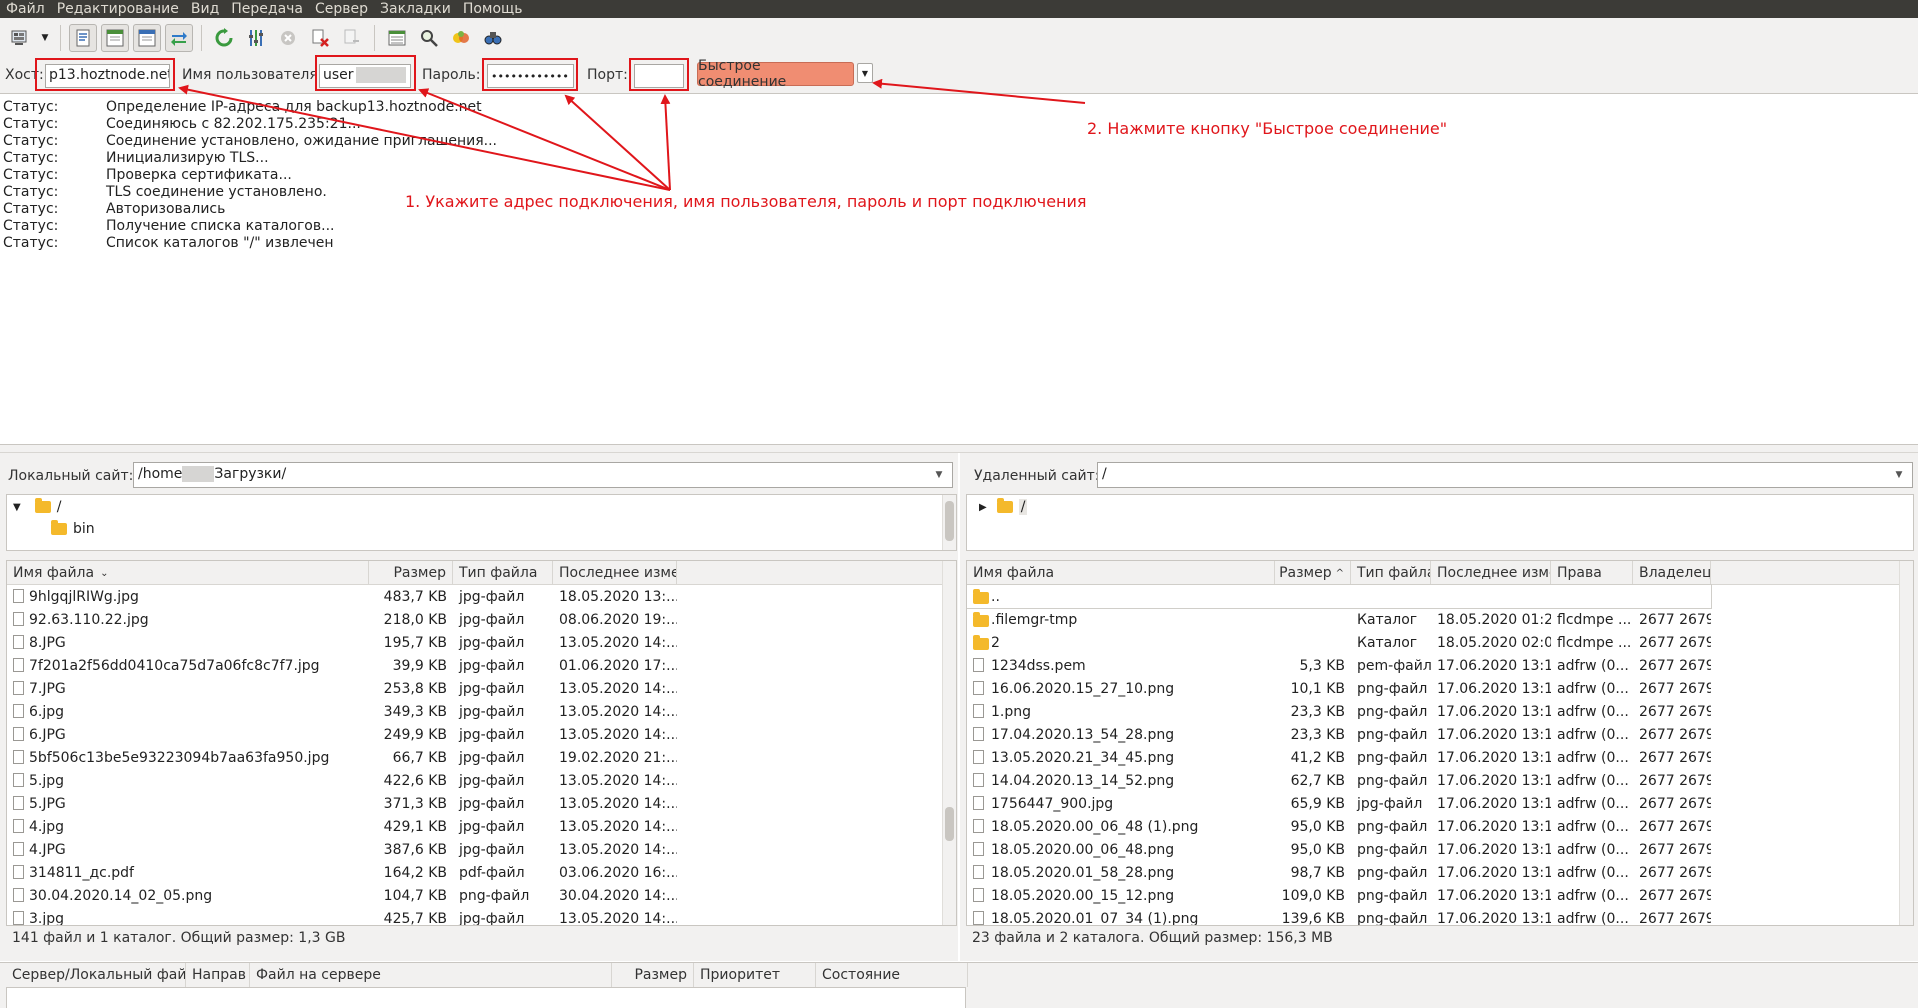  What do you see at coordinates (1672, 573) in the screenshot?
I see `remote-col-owner: Владелец/` at bounding box center [1672, 573].